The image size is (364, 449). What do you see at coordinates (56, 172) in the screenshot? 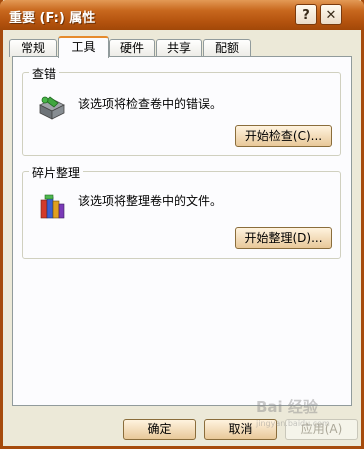
I see `defrag-title: 碎片整理` at bounding box center [56, 172].